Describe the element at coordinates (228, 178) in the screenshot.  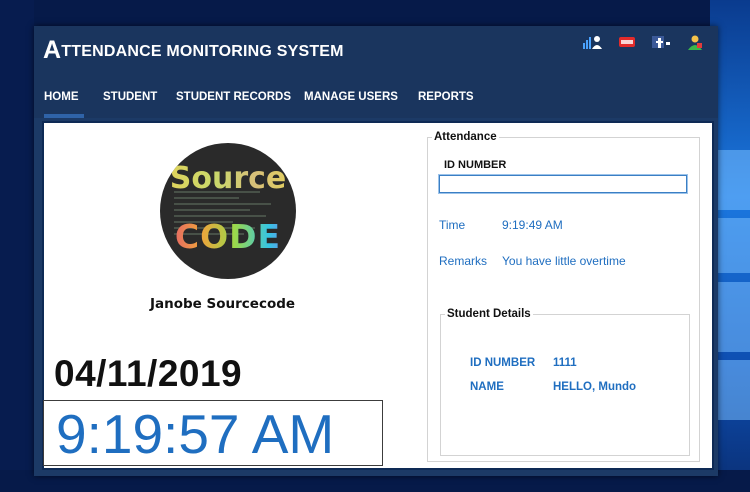
I see `logo-word-source: Source` at that location.